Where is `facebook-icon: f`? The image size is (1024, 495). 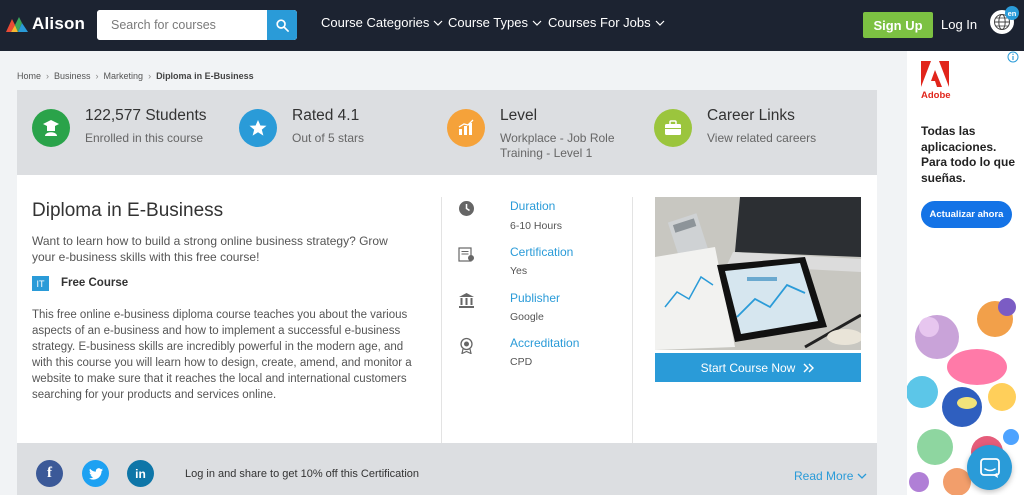
facebook-icon: f is located at coordinates (49, 473).